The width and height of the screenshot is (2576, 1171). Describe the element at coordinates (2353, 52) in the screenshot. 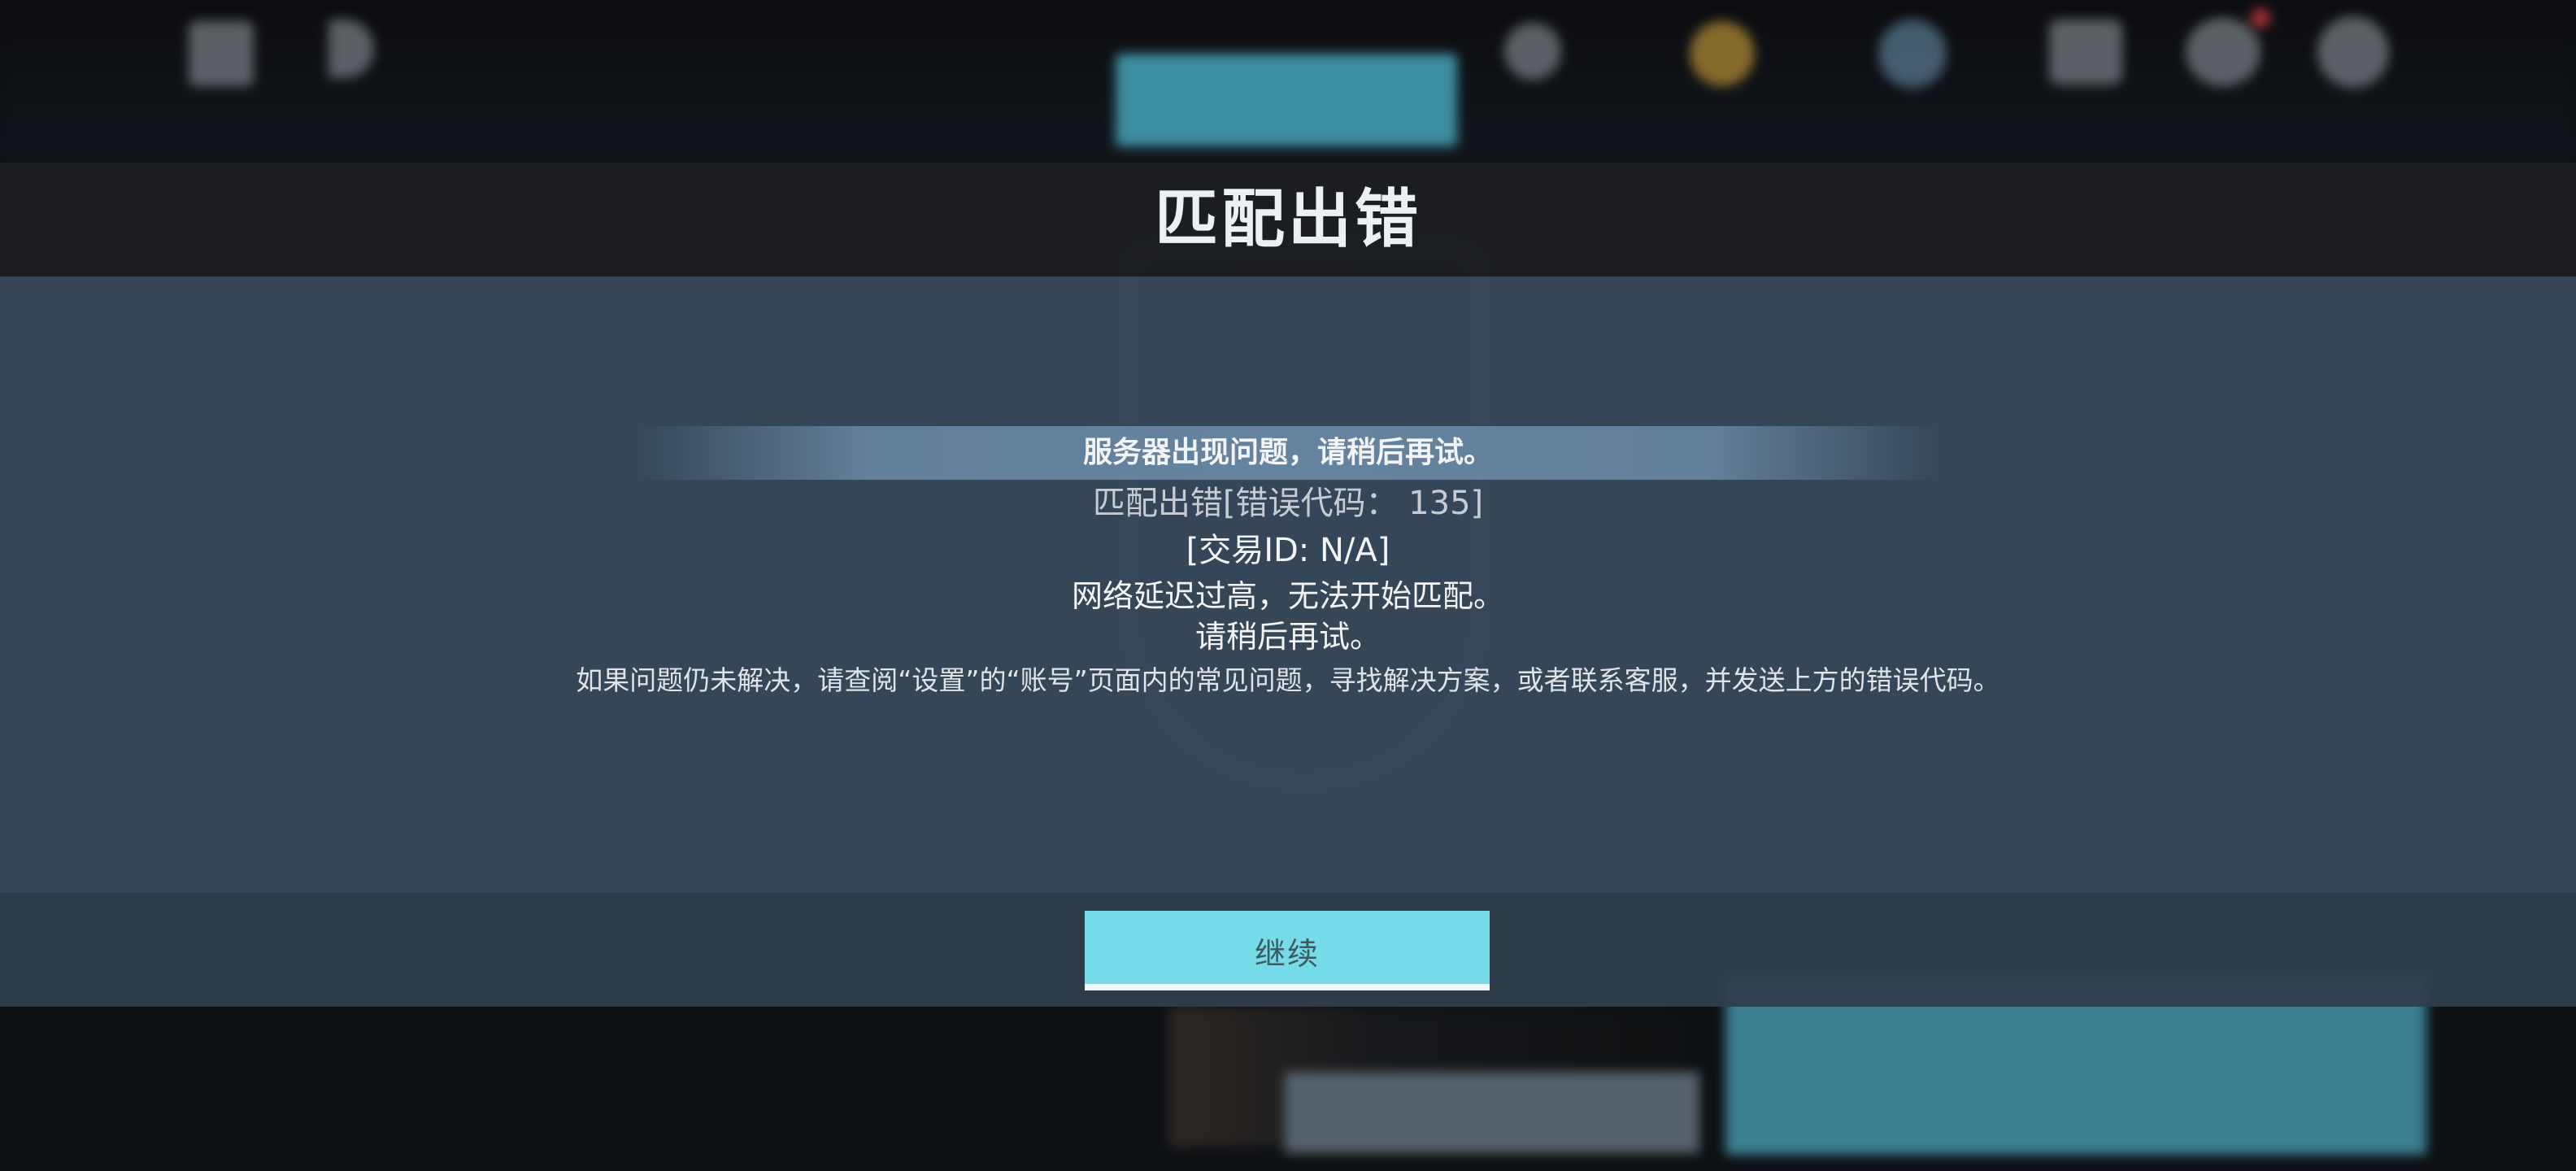

I see `settings-icon` at that location.